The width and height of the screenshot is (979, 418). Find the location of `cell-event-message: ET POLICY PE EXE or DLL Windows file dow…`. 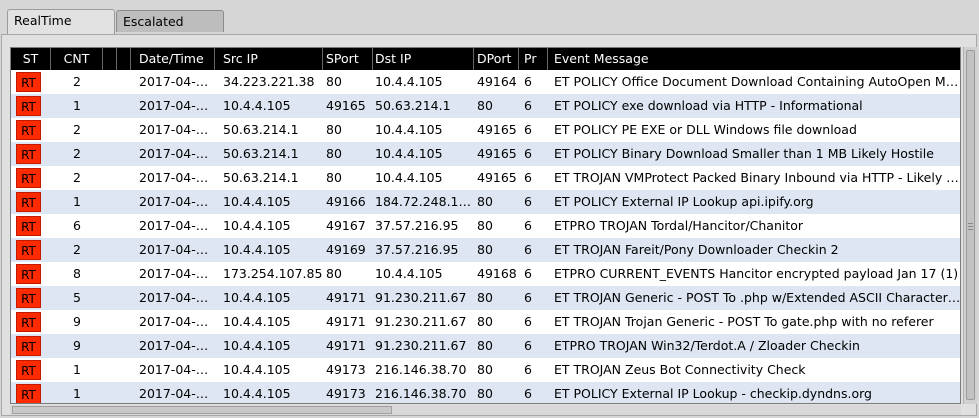

cell-event-message: ET POLICY PE EXE or DLL Windows file dow… is located at coordinates (705, 129).